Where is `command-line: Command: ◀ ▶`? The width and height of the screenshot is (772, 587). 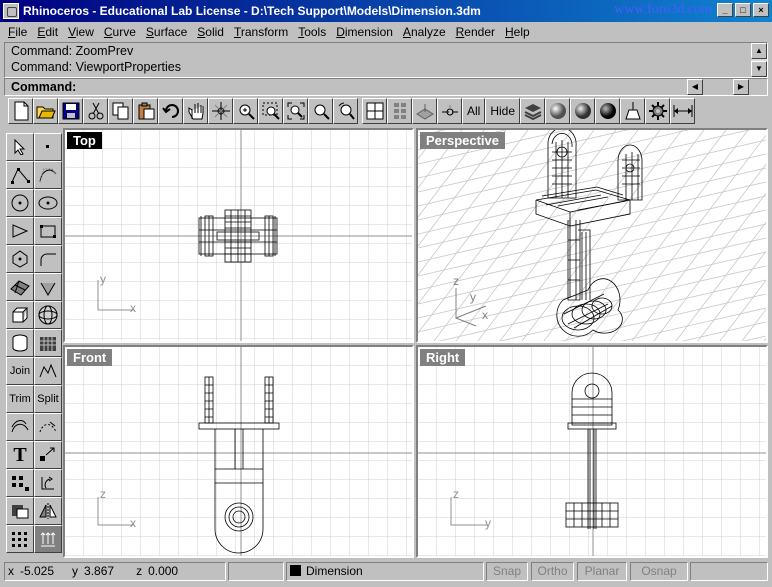
command-line: Command: ◀ ▶ is located at coordinates (386, 87).